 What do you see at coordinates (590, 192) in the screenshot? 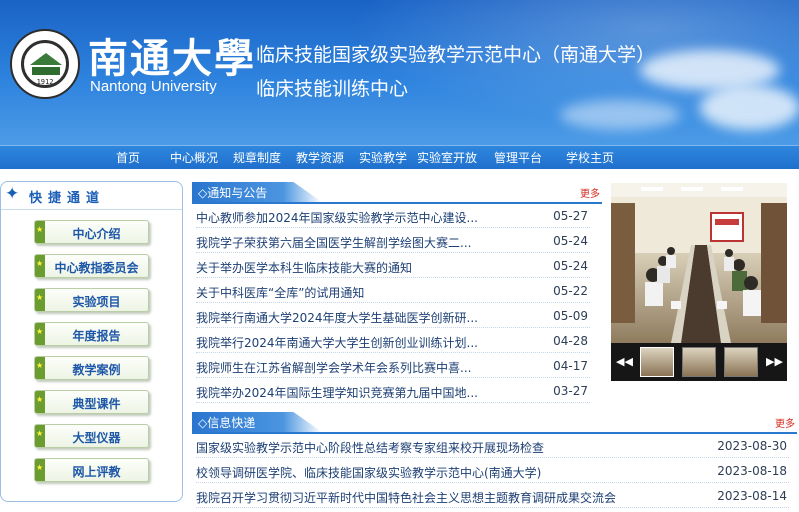
I see `notices-more-link: 更多` at bounding box center [590, 192].